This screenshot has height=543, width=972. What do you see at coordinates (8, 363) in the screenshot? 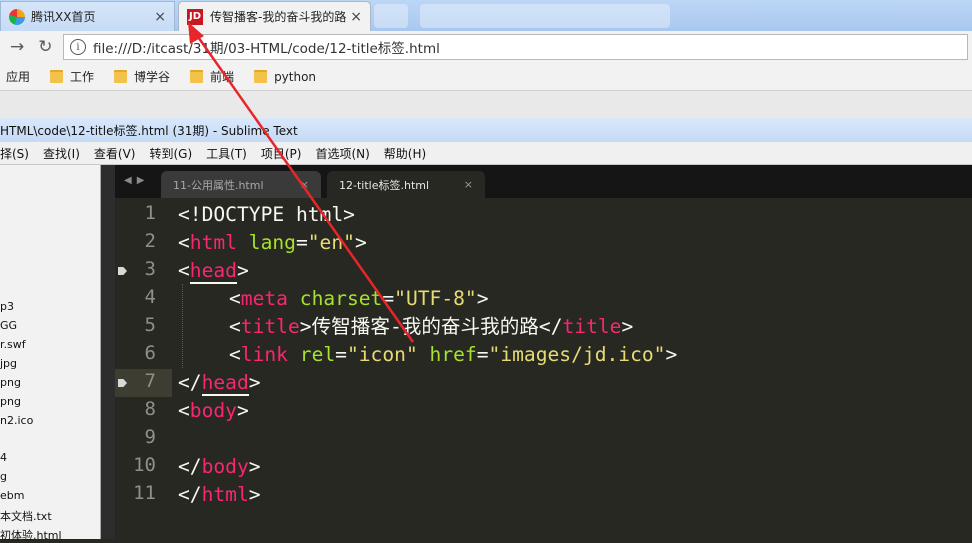
I see `sidebar-file: jpg` at bounding box center [8, 363].